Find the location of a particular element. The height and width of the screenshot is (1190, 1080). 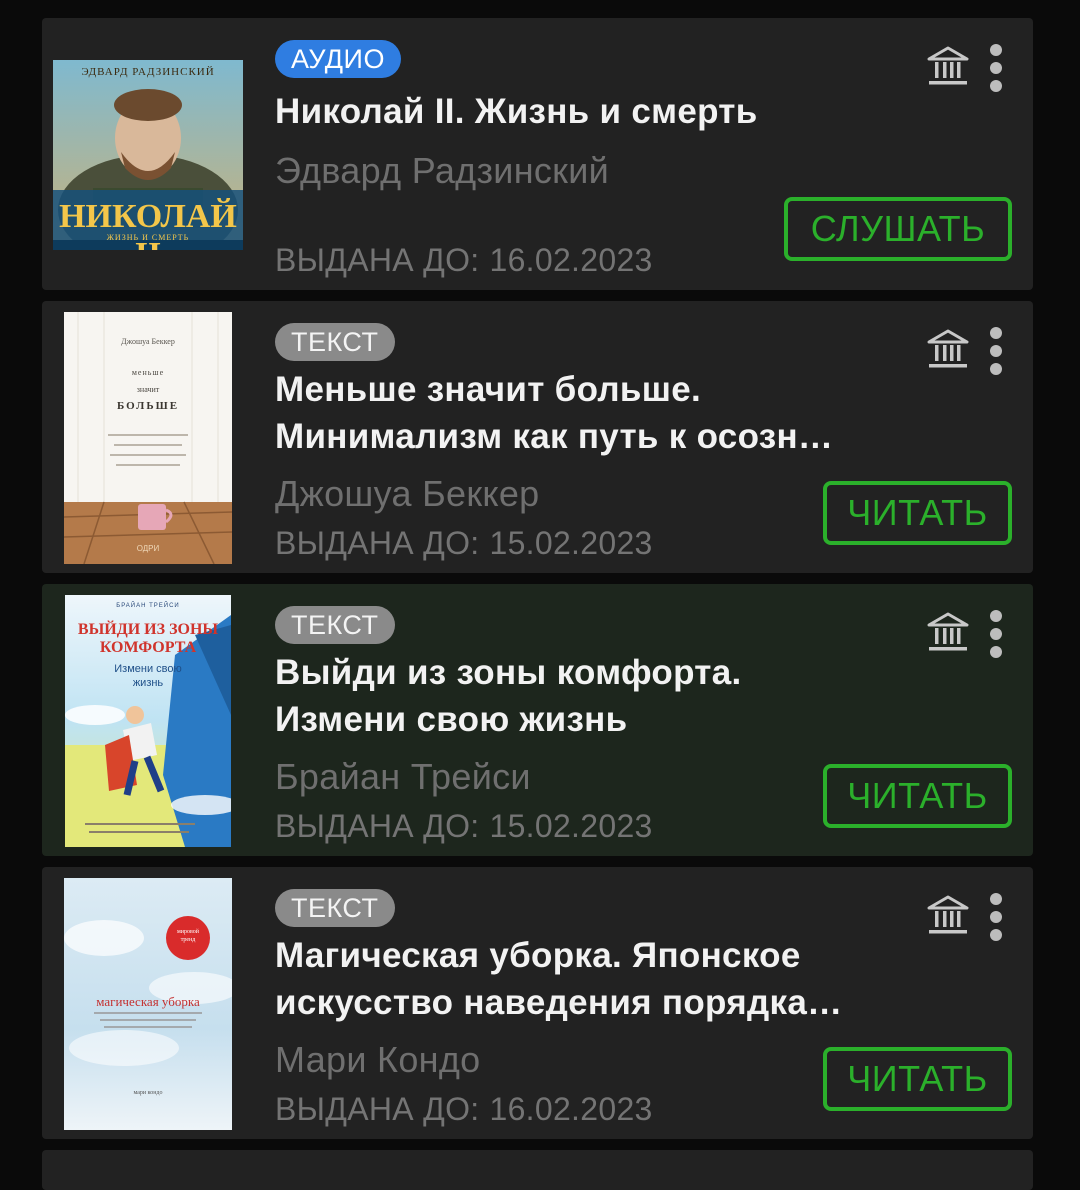

book-card-partial is located at coordinates (537, 1170).